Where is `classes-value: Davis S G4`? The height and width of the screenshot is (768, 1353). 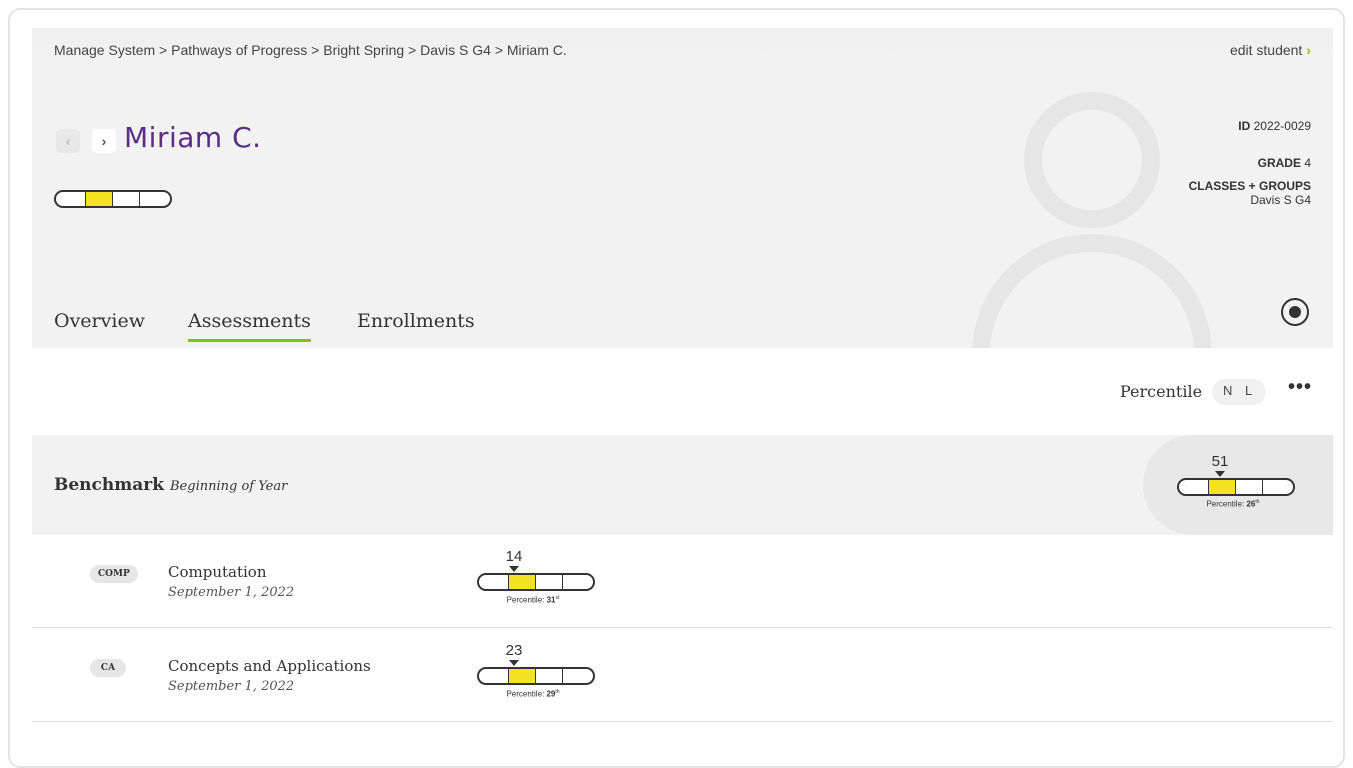
classes-value: Davis S G4 is located at coordinates (1280, 200).